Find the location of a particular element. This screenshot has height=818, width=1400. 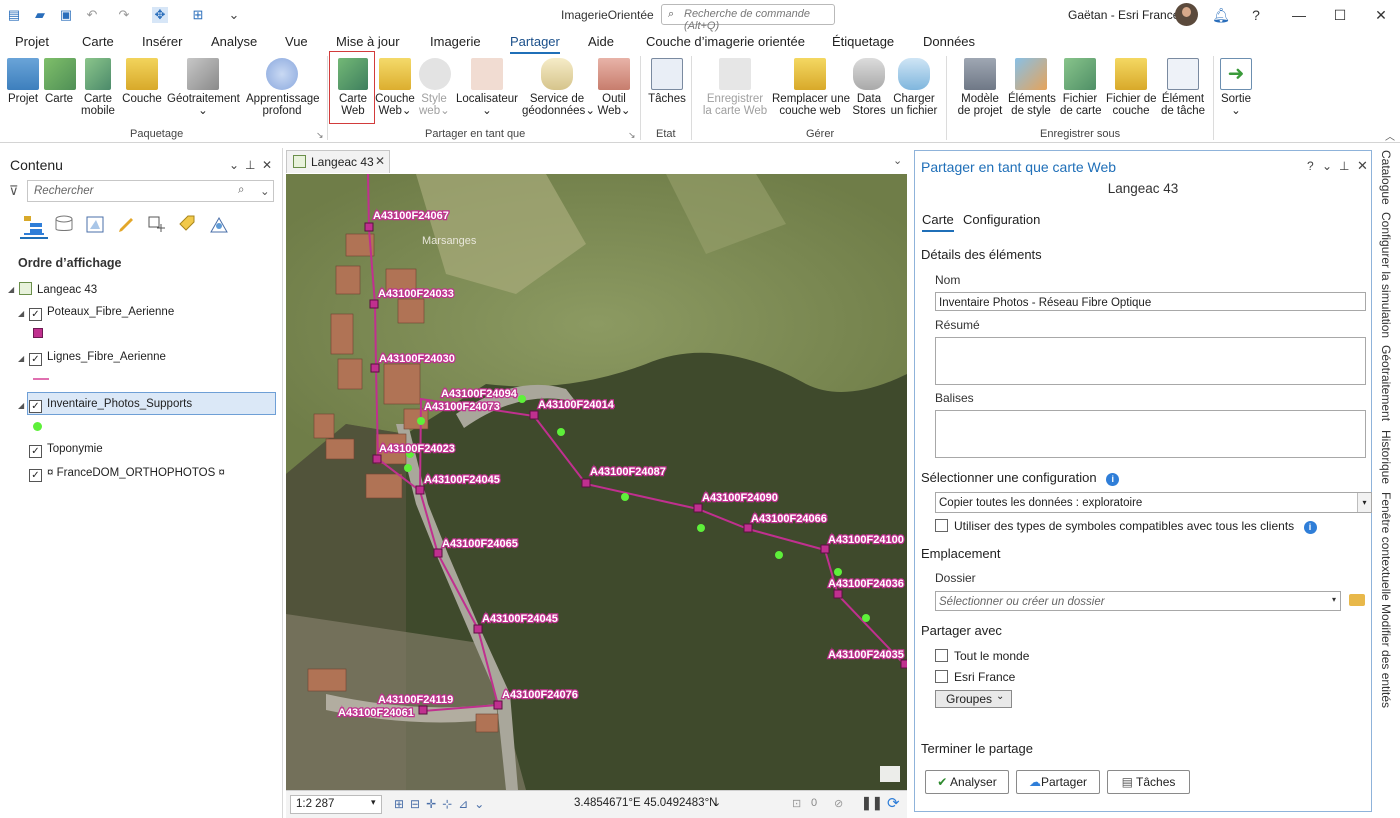

scale-selector: 1:2 287 ▾ is located at coordinates (336, 804).